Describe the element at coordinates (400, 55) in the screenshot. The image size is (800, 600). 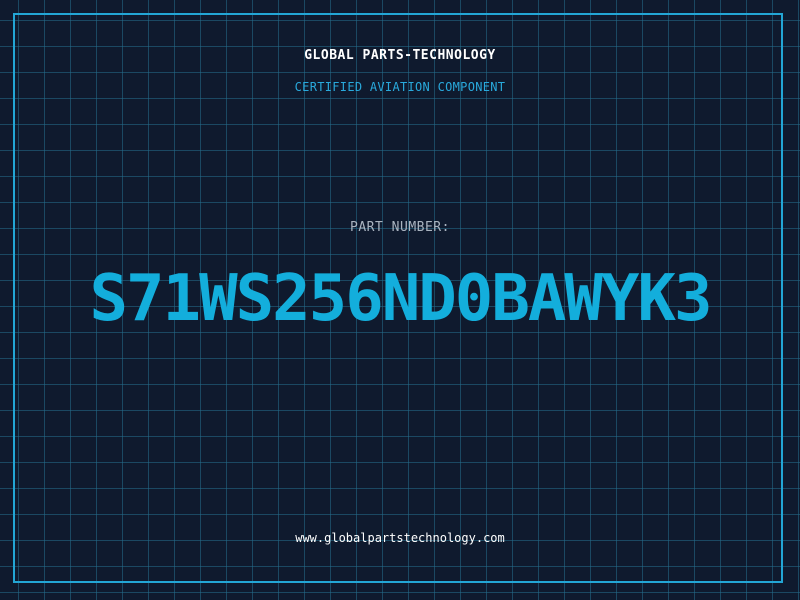
I see `company-name: GLOBAL PARTS-TECHNOLOGY` at that location.